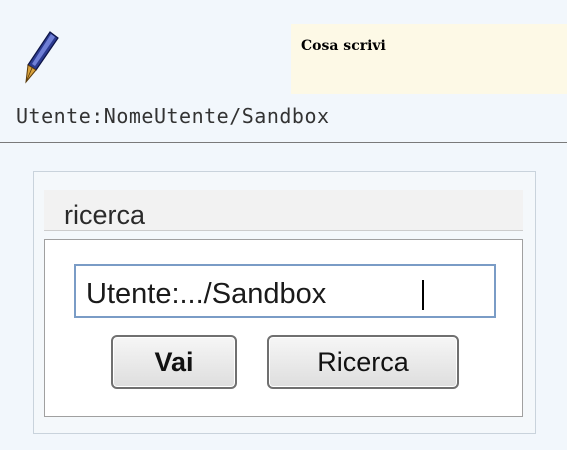  Describe the element at coordinates (363, 362) in the screenshot. I see `search-button: Ricerca` at that location.